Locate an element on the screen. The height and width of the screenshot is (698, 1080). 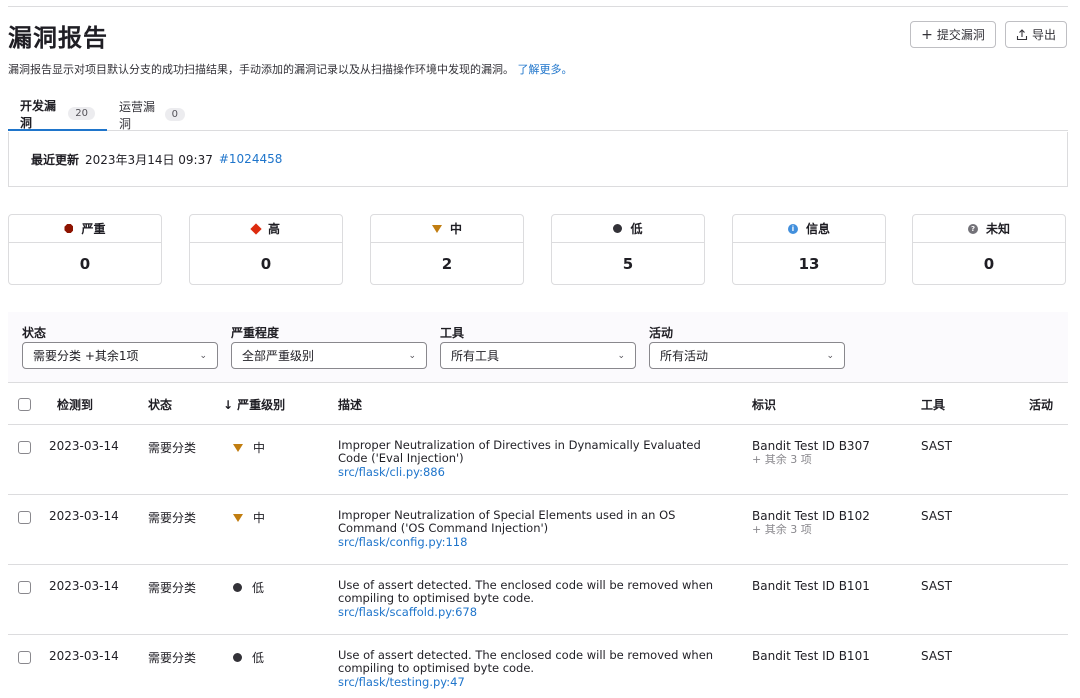
filter-tool-label: 工具 is located at coordinates (452, 333).